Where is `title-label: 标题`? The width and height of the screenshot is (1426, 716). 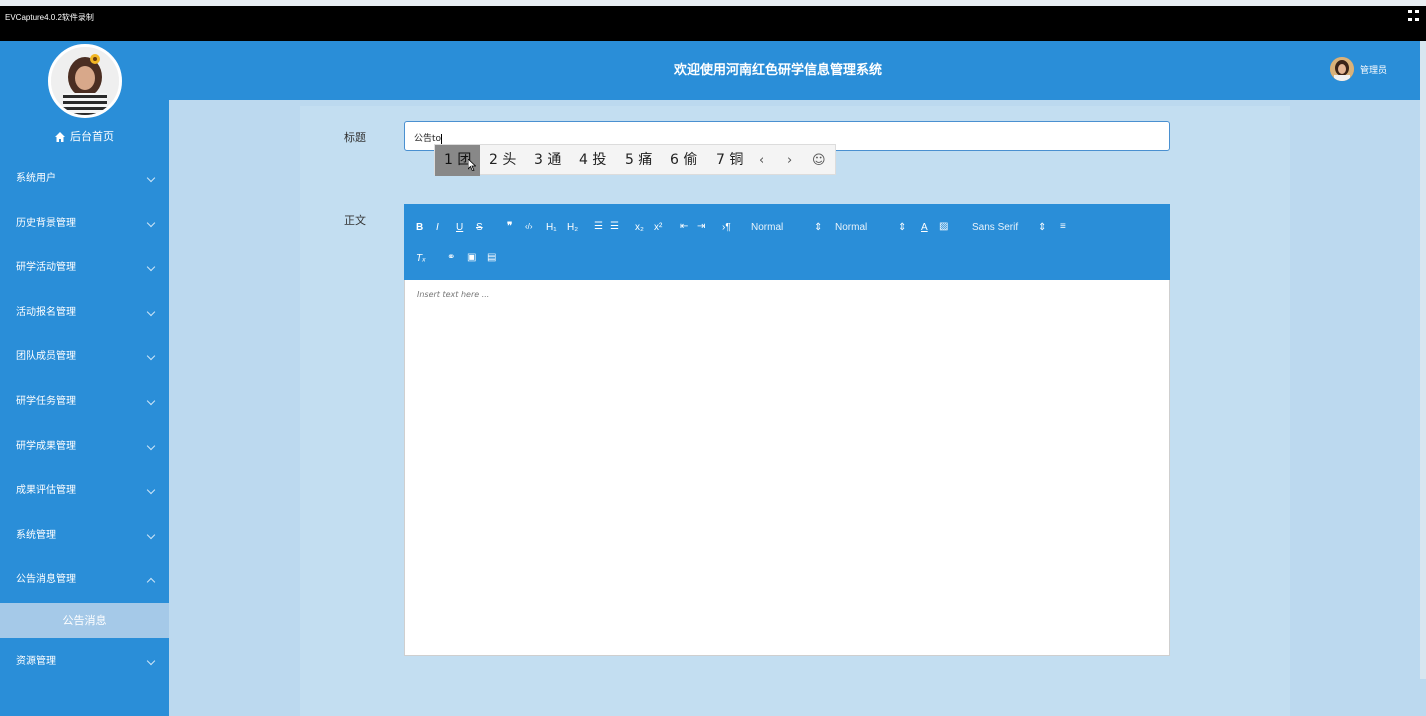
title-label: 标题 is located at coordinates (355, 137).